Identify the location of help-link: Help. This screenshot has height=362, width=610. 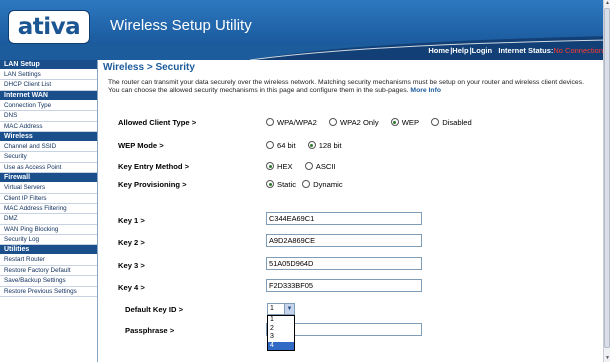
(460, 50).